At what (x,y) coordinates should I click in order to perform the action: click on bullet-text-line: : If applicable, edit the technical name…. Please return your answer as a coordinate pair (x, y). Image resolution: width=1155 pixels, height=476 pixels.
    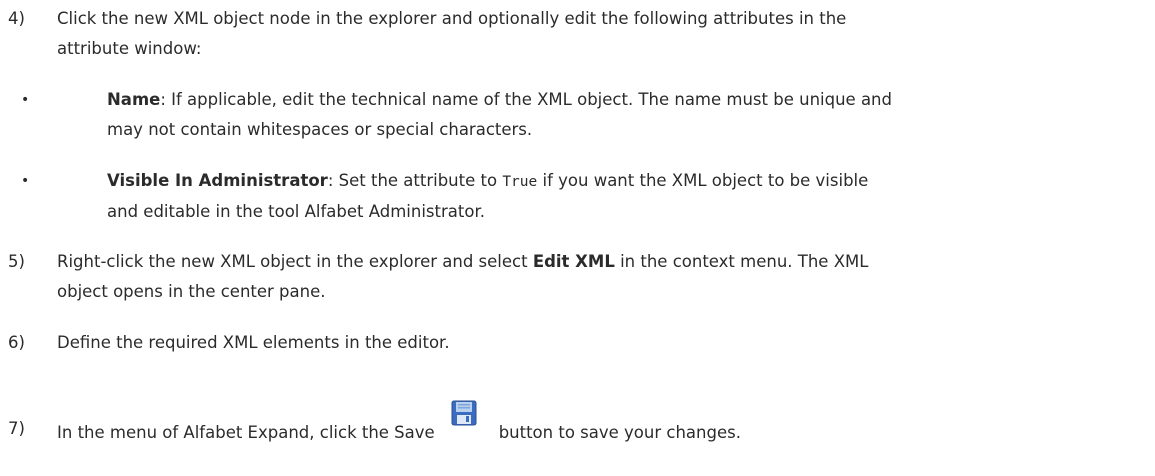
    Looking at the image, I should click on (526, 99).